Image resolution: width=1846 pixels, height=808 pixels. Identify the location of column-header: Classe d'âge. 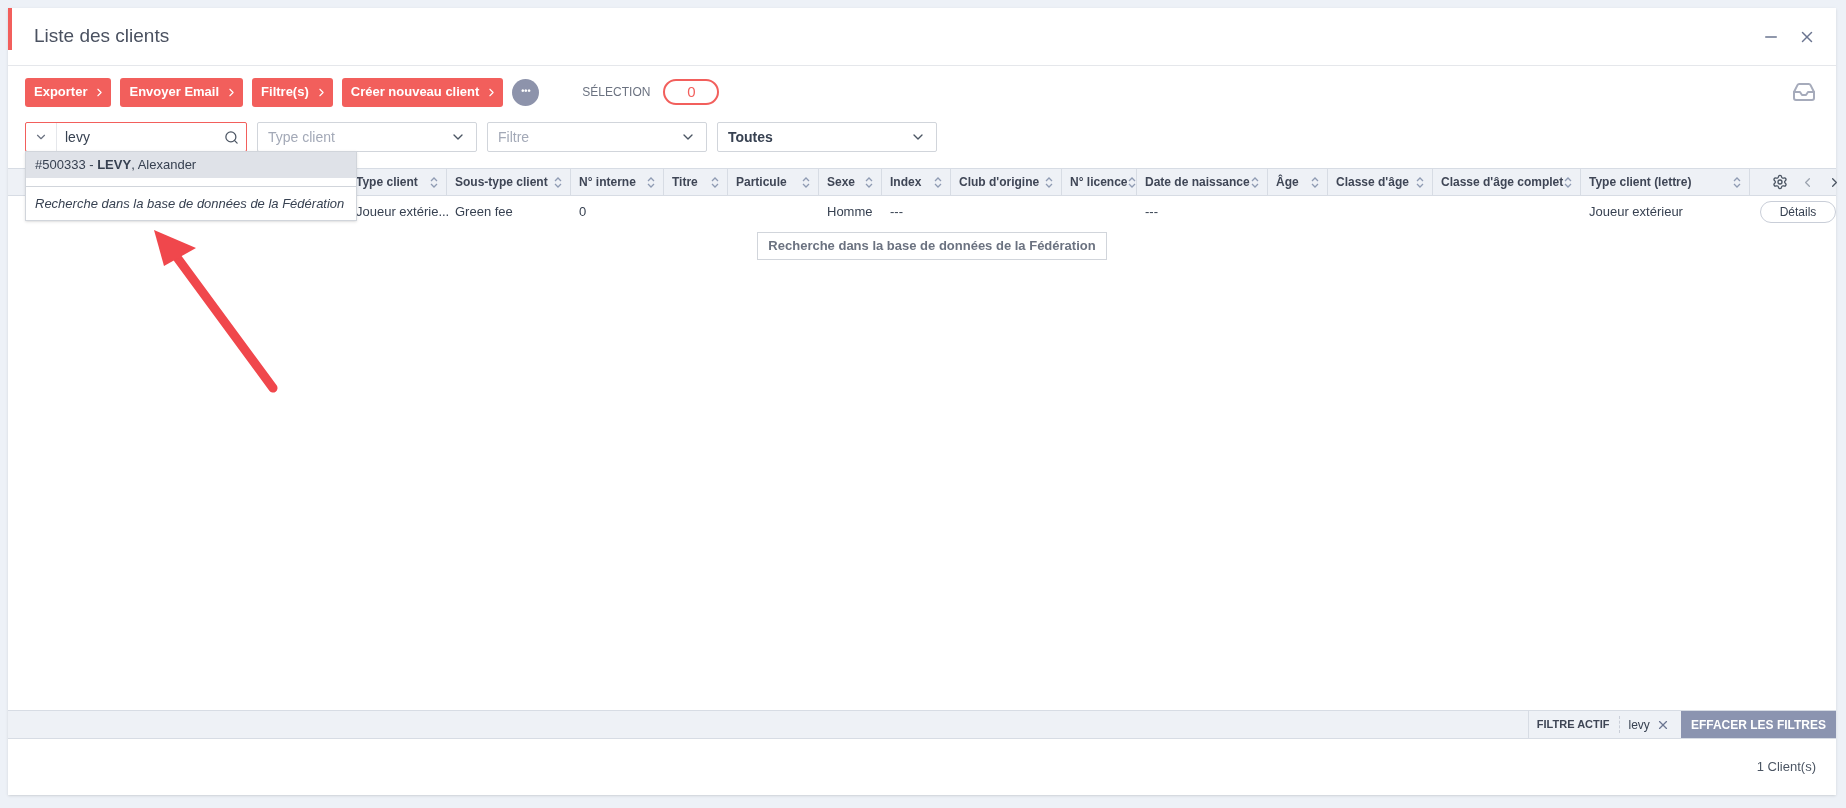
(1380, 182).